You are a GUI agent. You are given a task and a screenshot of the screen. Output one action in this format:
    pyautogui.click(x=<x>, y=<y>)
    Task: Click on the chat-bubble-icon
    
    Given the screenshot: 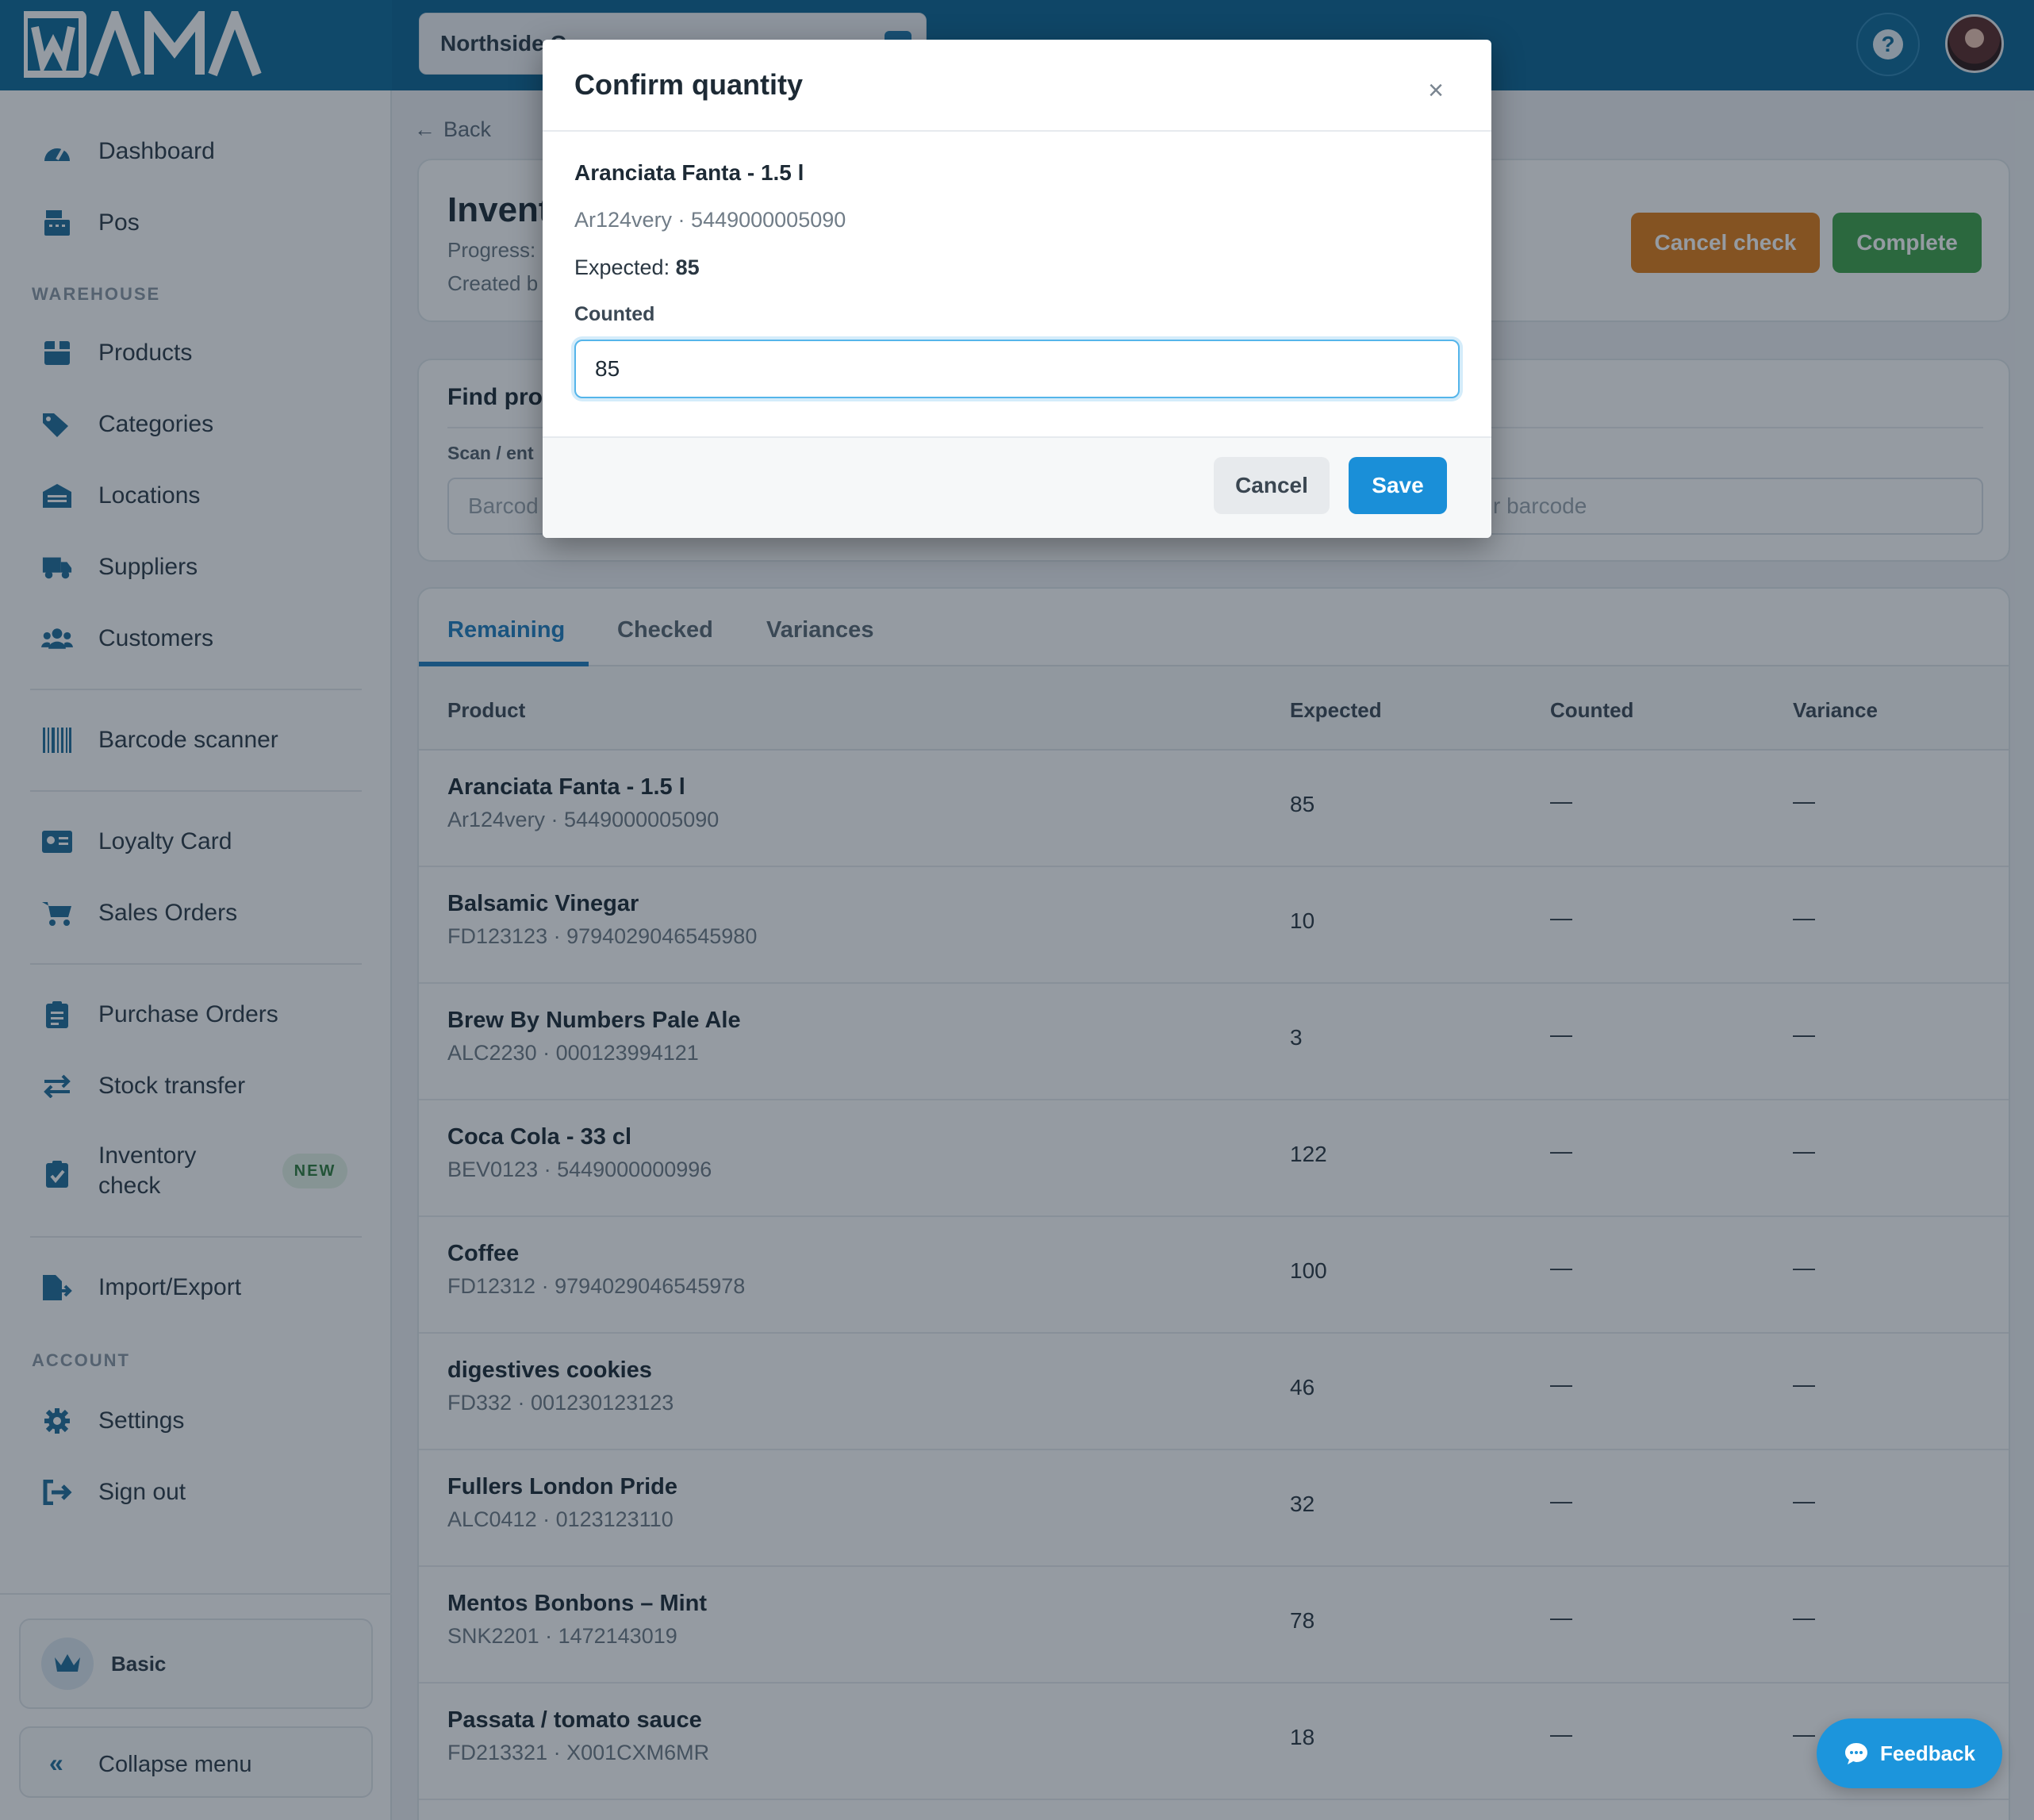 What is the action you would take?
    pyautogui.click(x=1857, y=1753)
    